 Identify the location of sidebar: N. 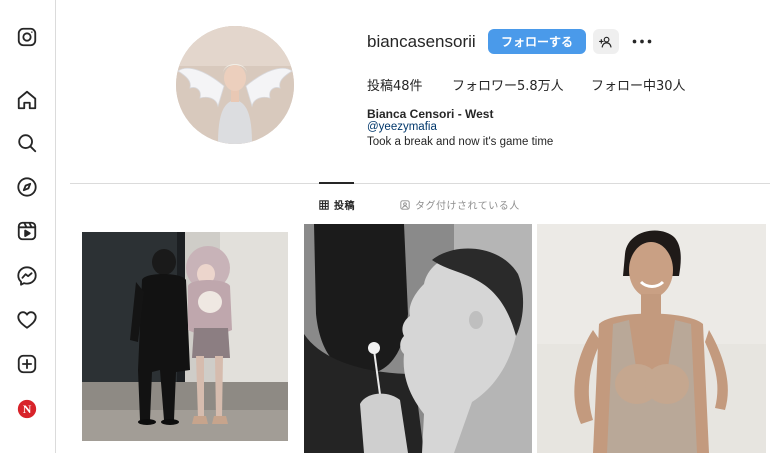
(28, 226).